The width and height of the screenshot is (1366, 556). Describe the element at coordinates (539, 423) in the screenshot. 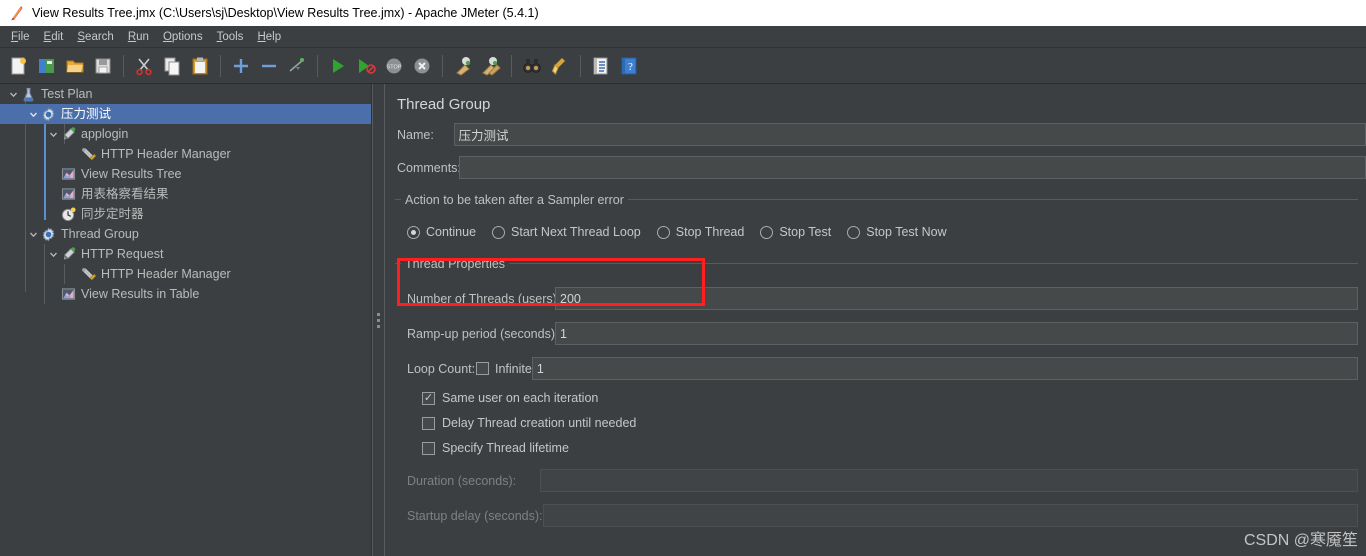

I see `delay-thread-creation-label: Delay Thread creation until needed` at that location.